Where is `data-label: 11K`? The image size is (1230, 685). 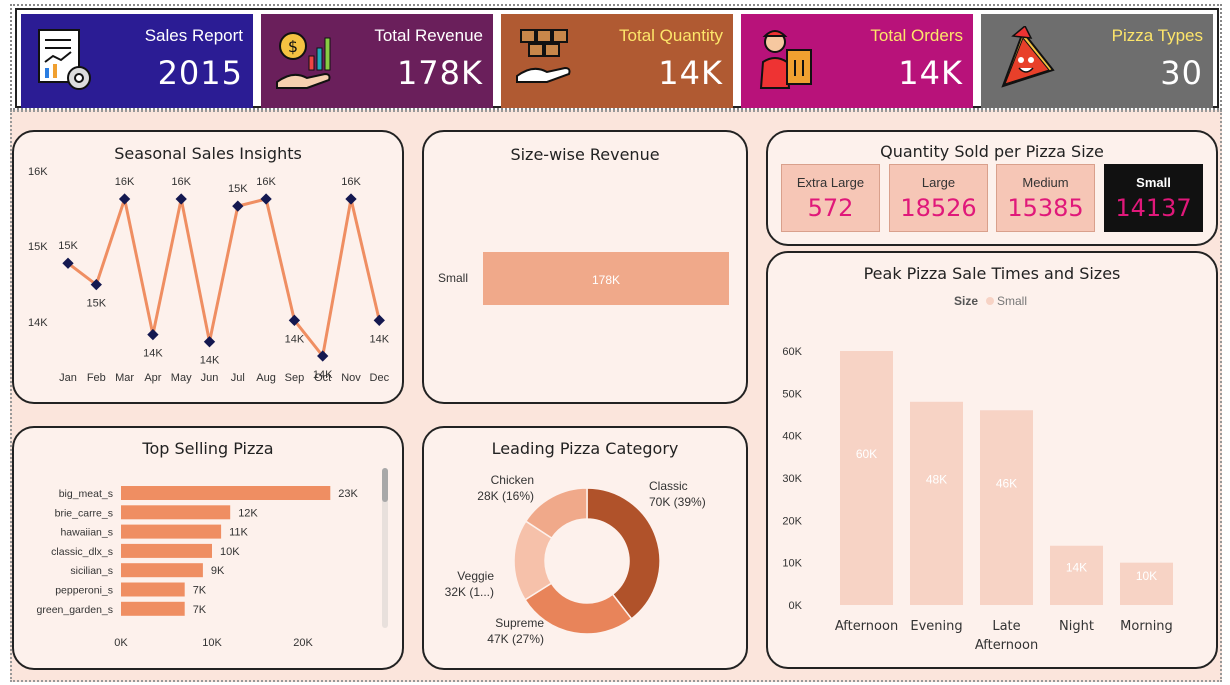 data-label: 11K is located at coordinates (238, 533).